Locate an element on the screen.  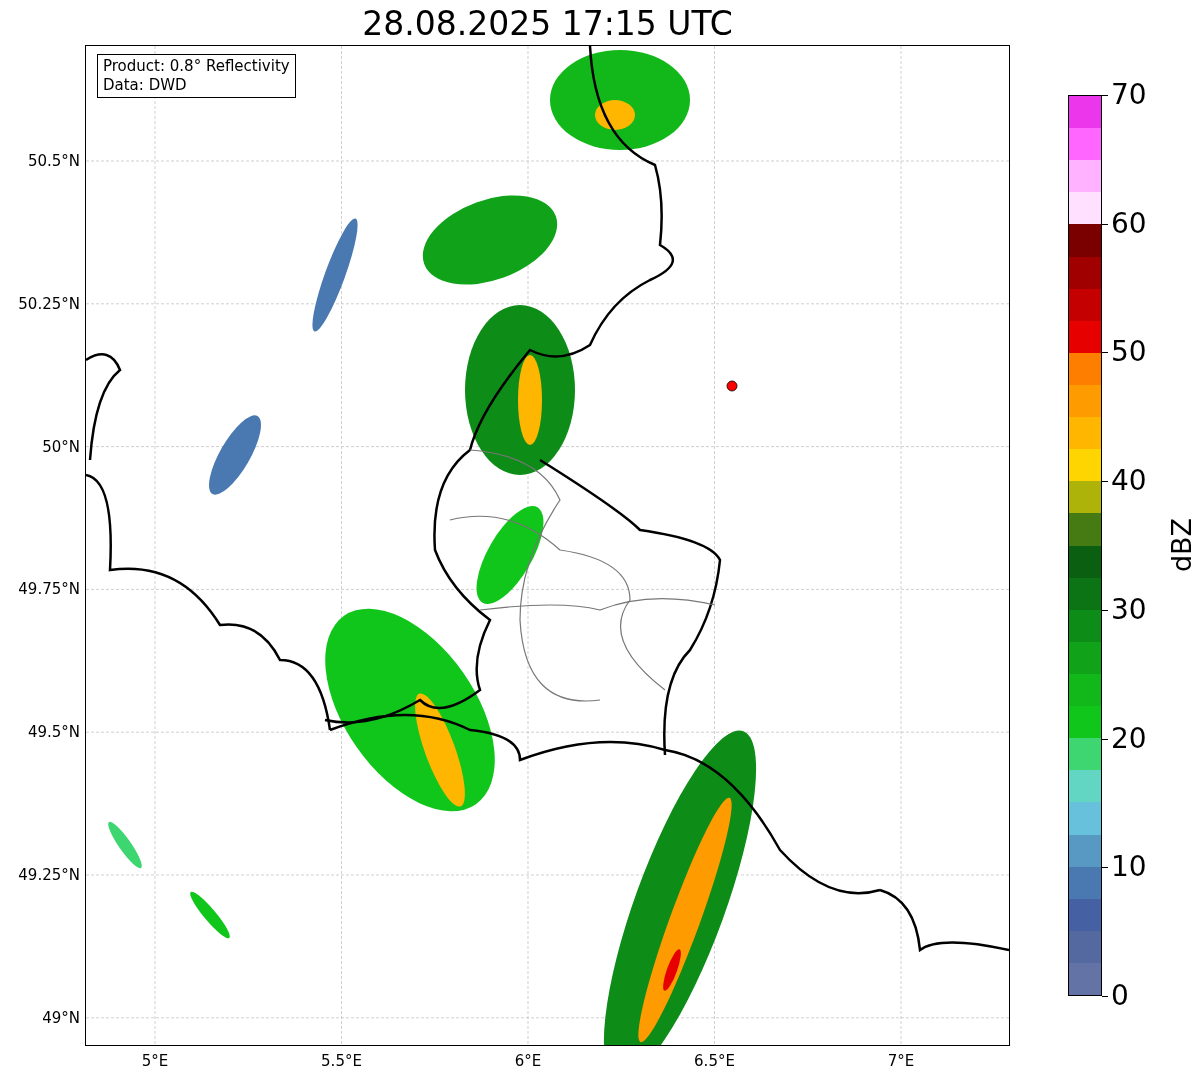
colorbar-tick-label: 20 is located at coordinates (1129, 738).